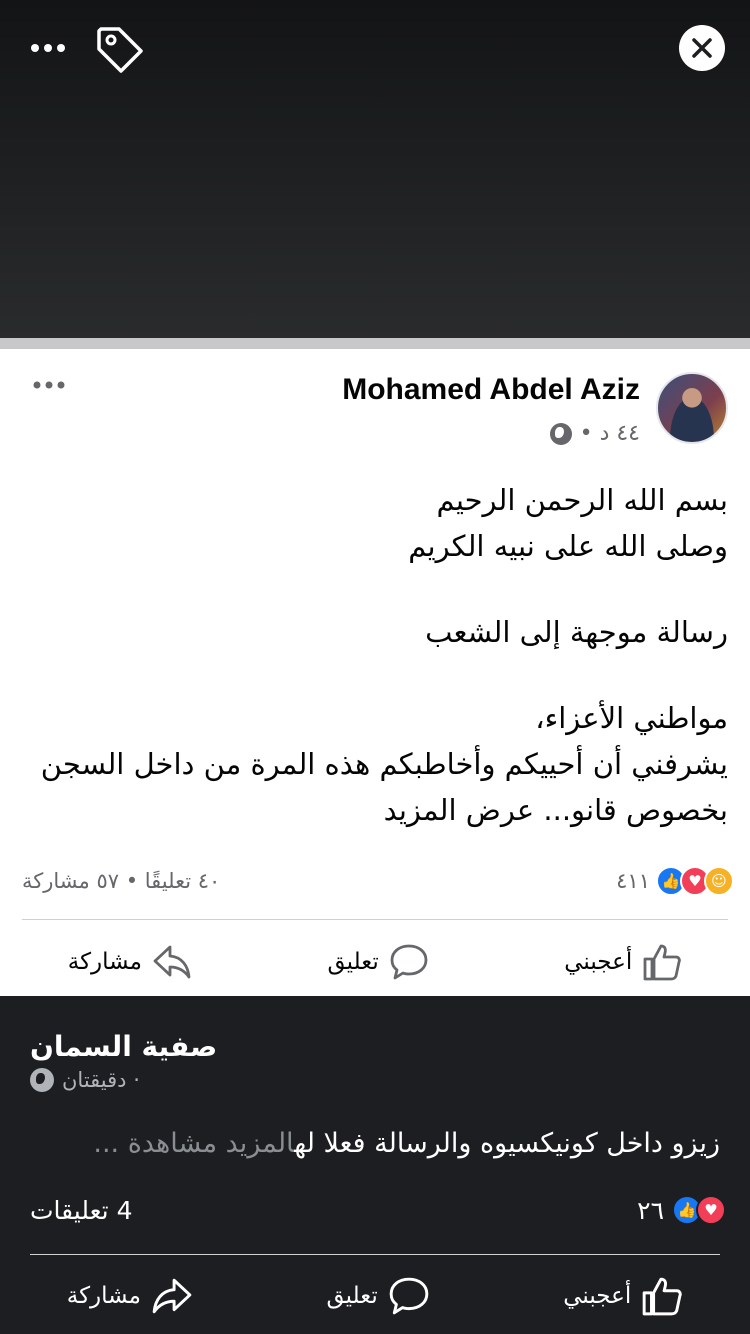  Describe the element at coordinates (101, 1080) in the screenshot. I see `comment-time: دقيقتان ·` at that location.